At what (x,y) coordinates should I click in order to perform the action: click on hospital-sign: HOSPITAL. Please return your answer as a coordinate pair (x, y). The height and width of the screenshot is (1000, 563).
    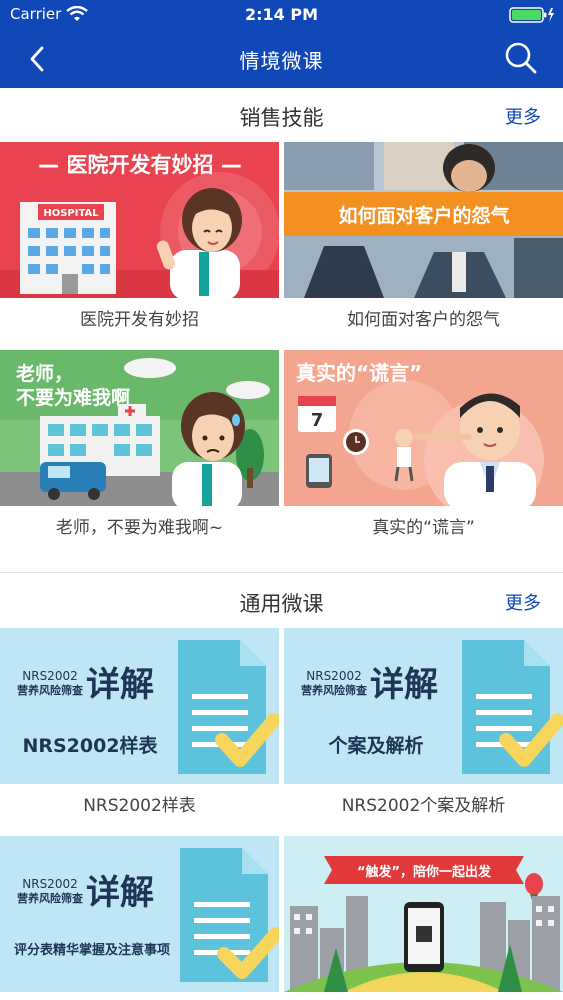
    Looking at the image, I should click on (71, 213).